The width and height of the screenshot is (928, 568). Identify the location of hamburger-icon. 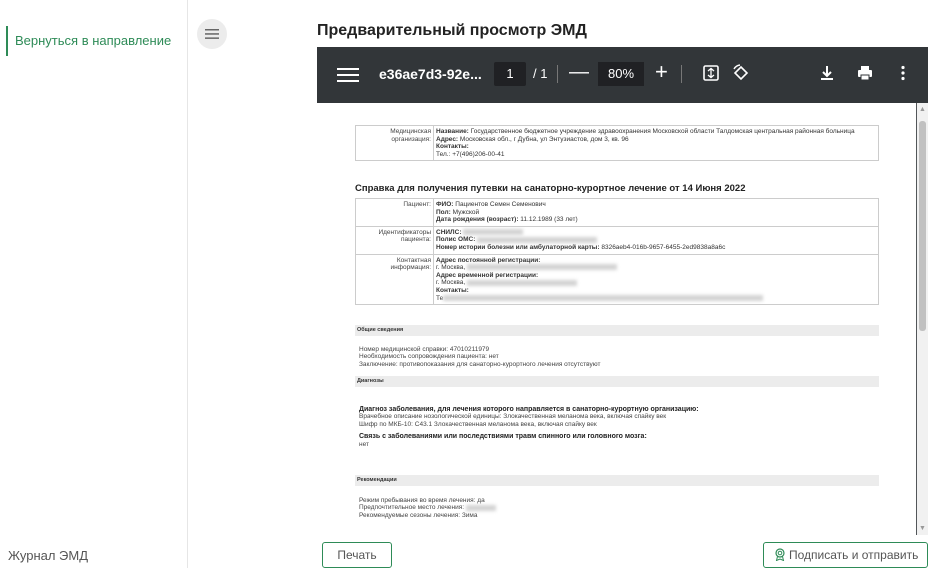
(212, 34).